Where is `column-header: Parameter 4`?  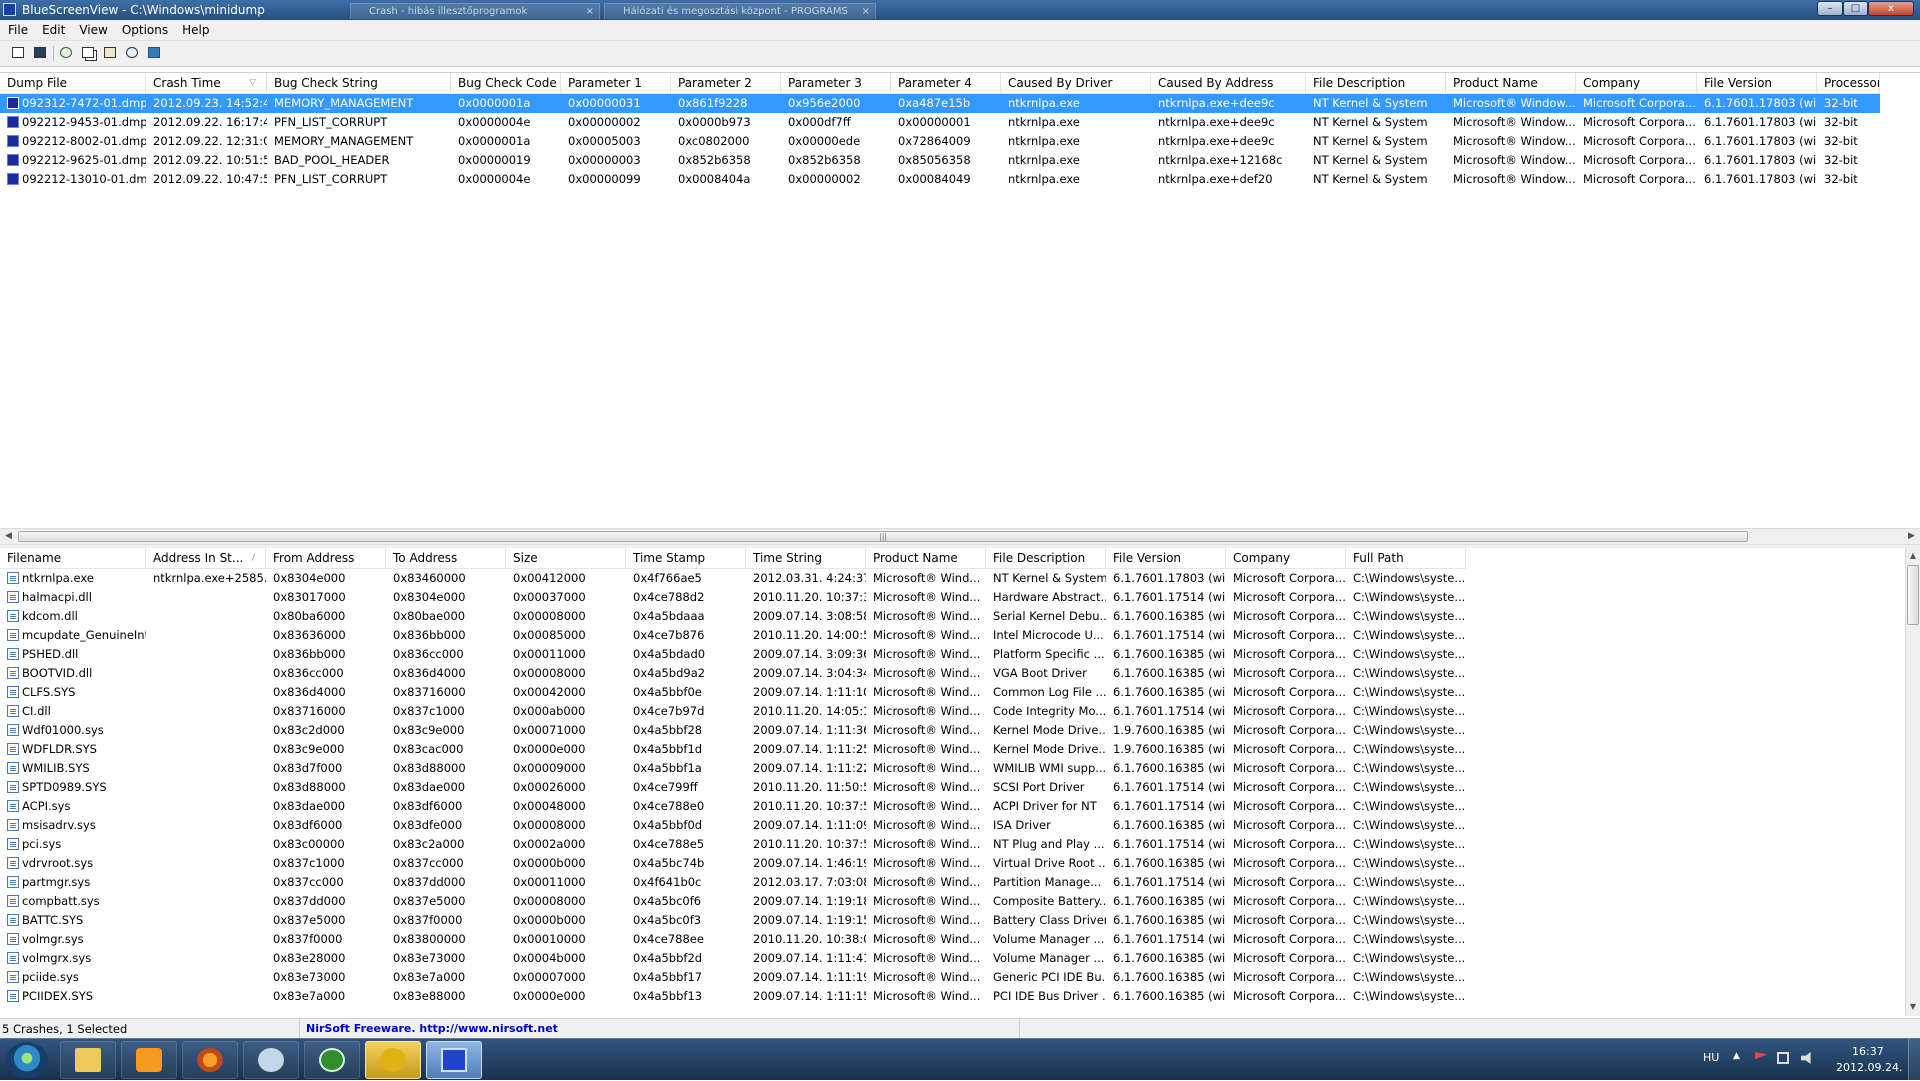
column-header: Parameter 4 is located at coordinates (946, 83).